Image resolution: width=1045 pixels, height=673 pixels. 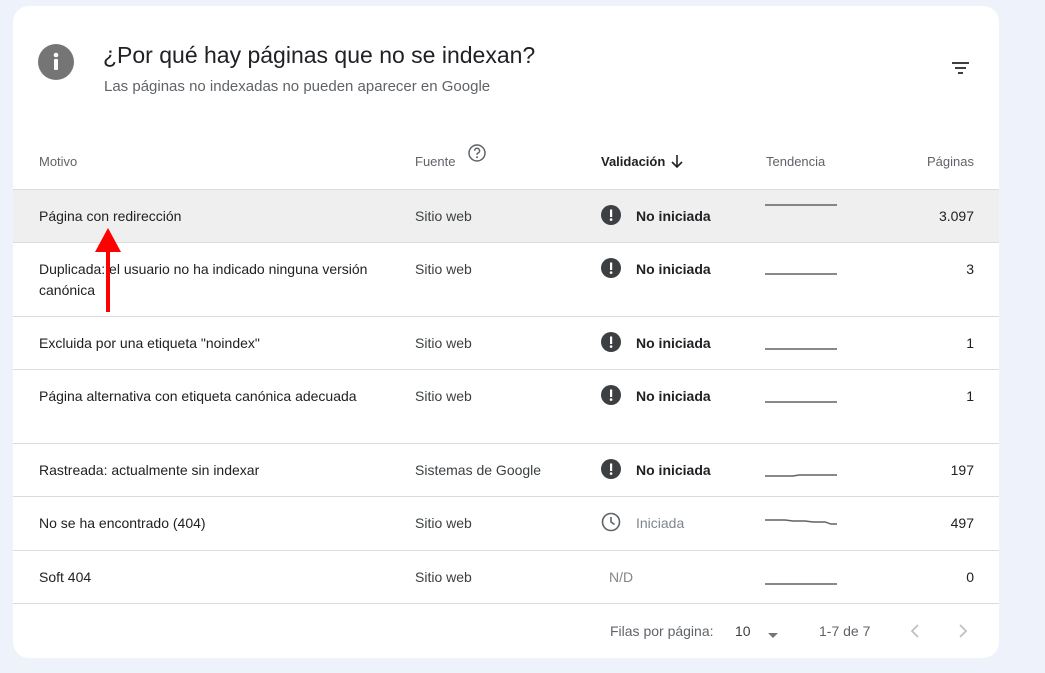 What do you see at coordinates (110, 216) in the screenshot?
I see `reason-label: Página con redirección` at bounding box center [110, 216].